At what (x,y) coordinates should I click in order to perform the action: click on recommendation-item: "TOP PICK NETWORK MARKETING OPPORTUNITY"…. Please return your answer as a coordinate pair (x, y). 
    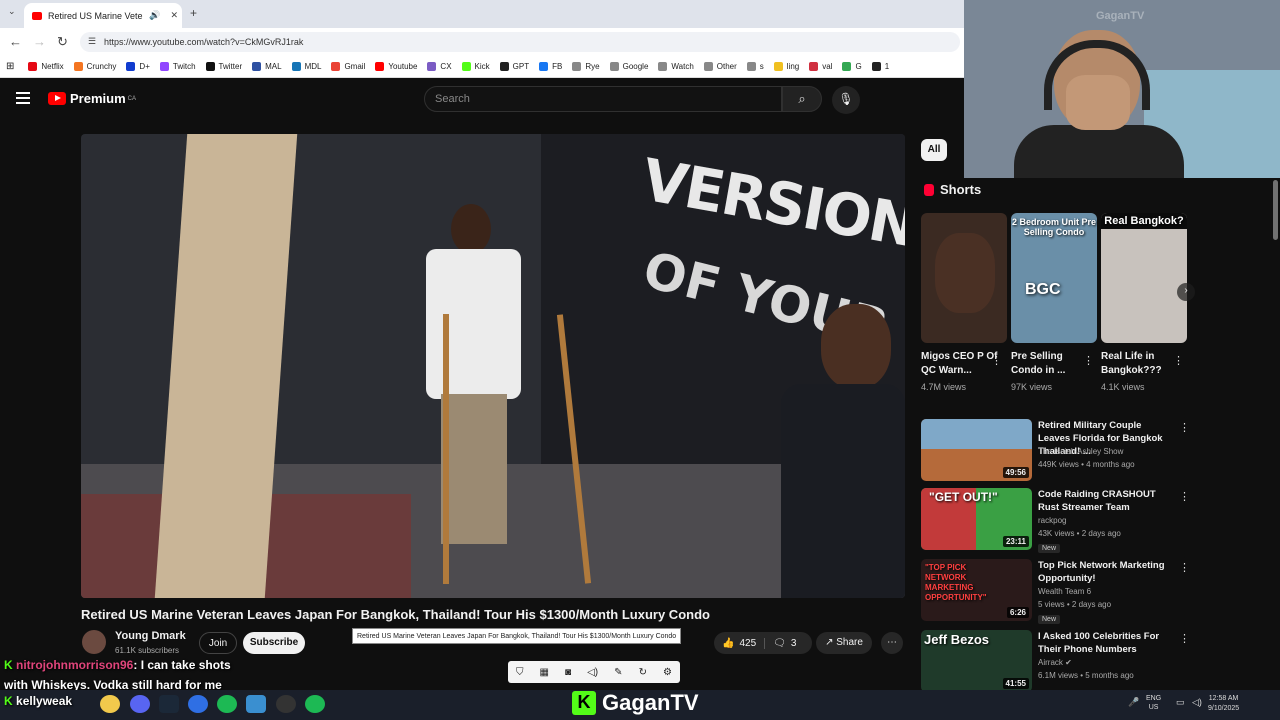
    Looking at the image, I should click on (1056, 591).